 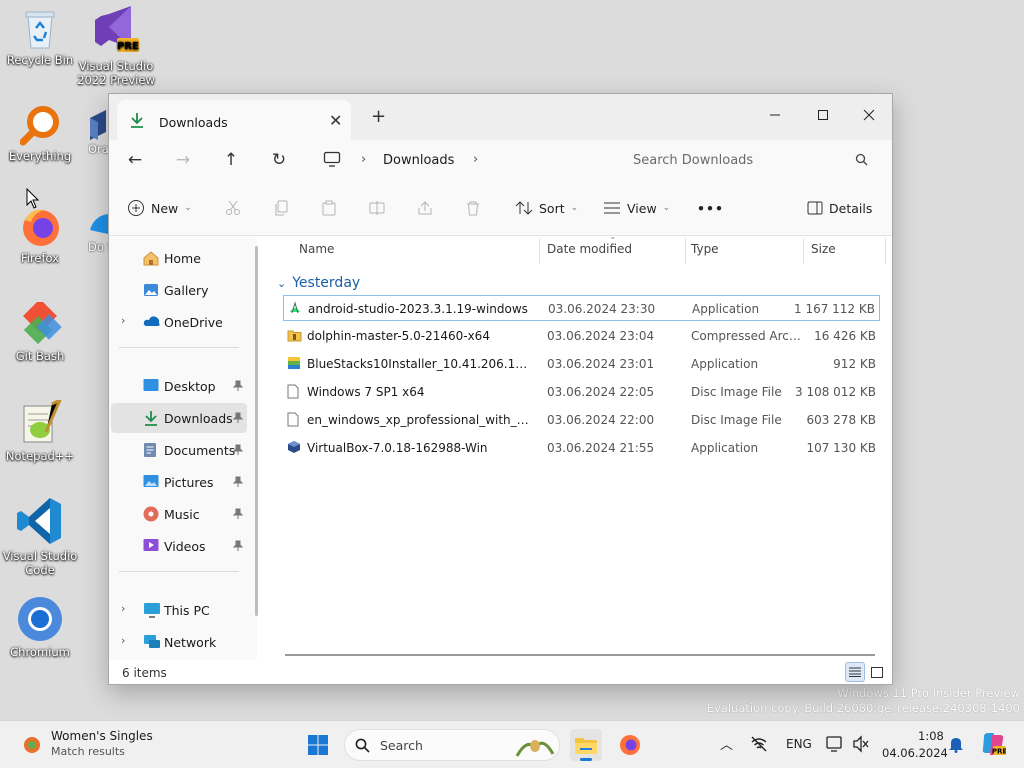 I want to click on sidebar-item-this-pc: › This PC, so click(x=179, y=610).